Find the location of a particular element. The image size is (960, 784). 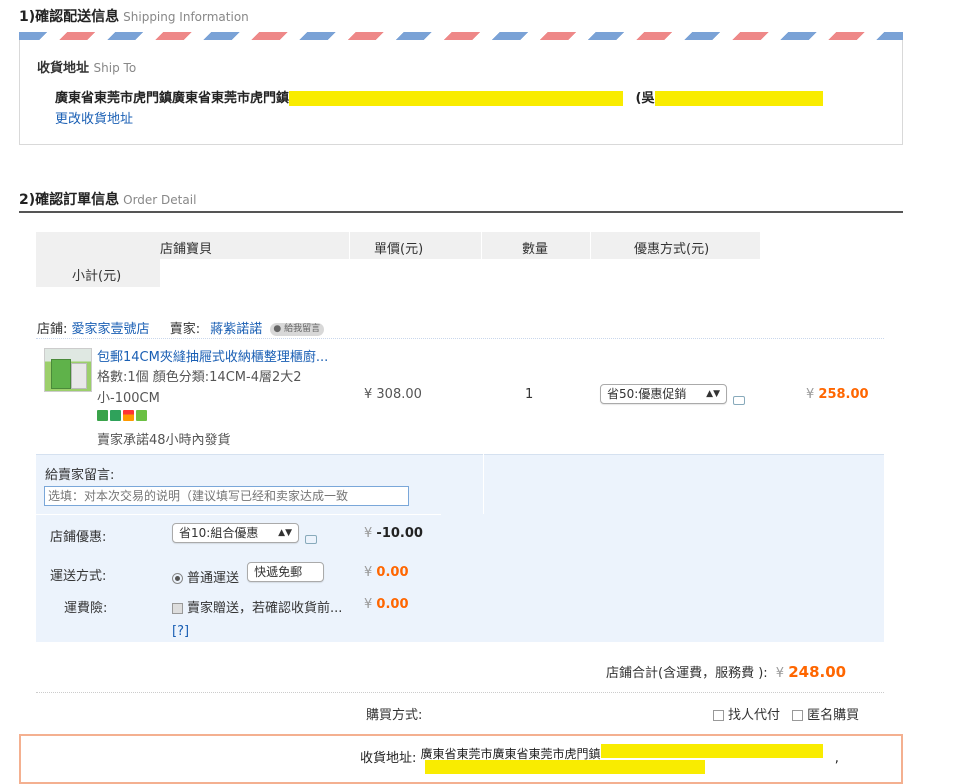

insurance-label: 運費險: is located at coordinates (86, 608).